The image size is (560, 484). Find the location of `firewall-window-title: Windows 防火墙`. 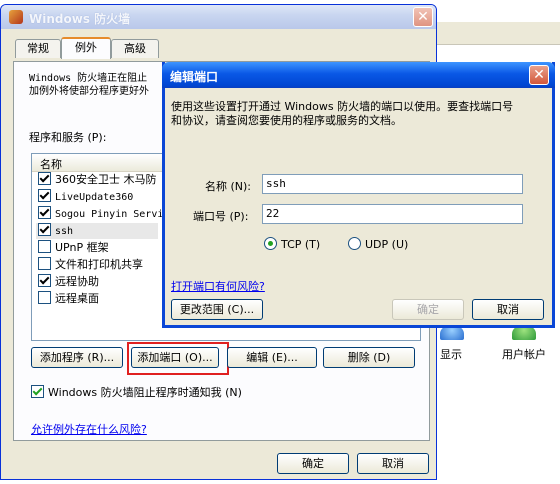

firewall-window-title: Windows 防火墙 is located at coordinates (80, 19).